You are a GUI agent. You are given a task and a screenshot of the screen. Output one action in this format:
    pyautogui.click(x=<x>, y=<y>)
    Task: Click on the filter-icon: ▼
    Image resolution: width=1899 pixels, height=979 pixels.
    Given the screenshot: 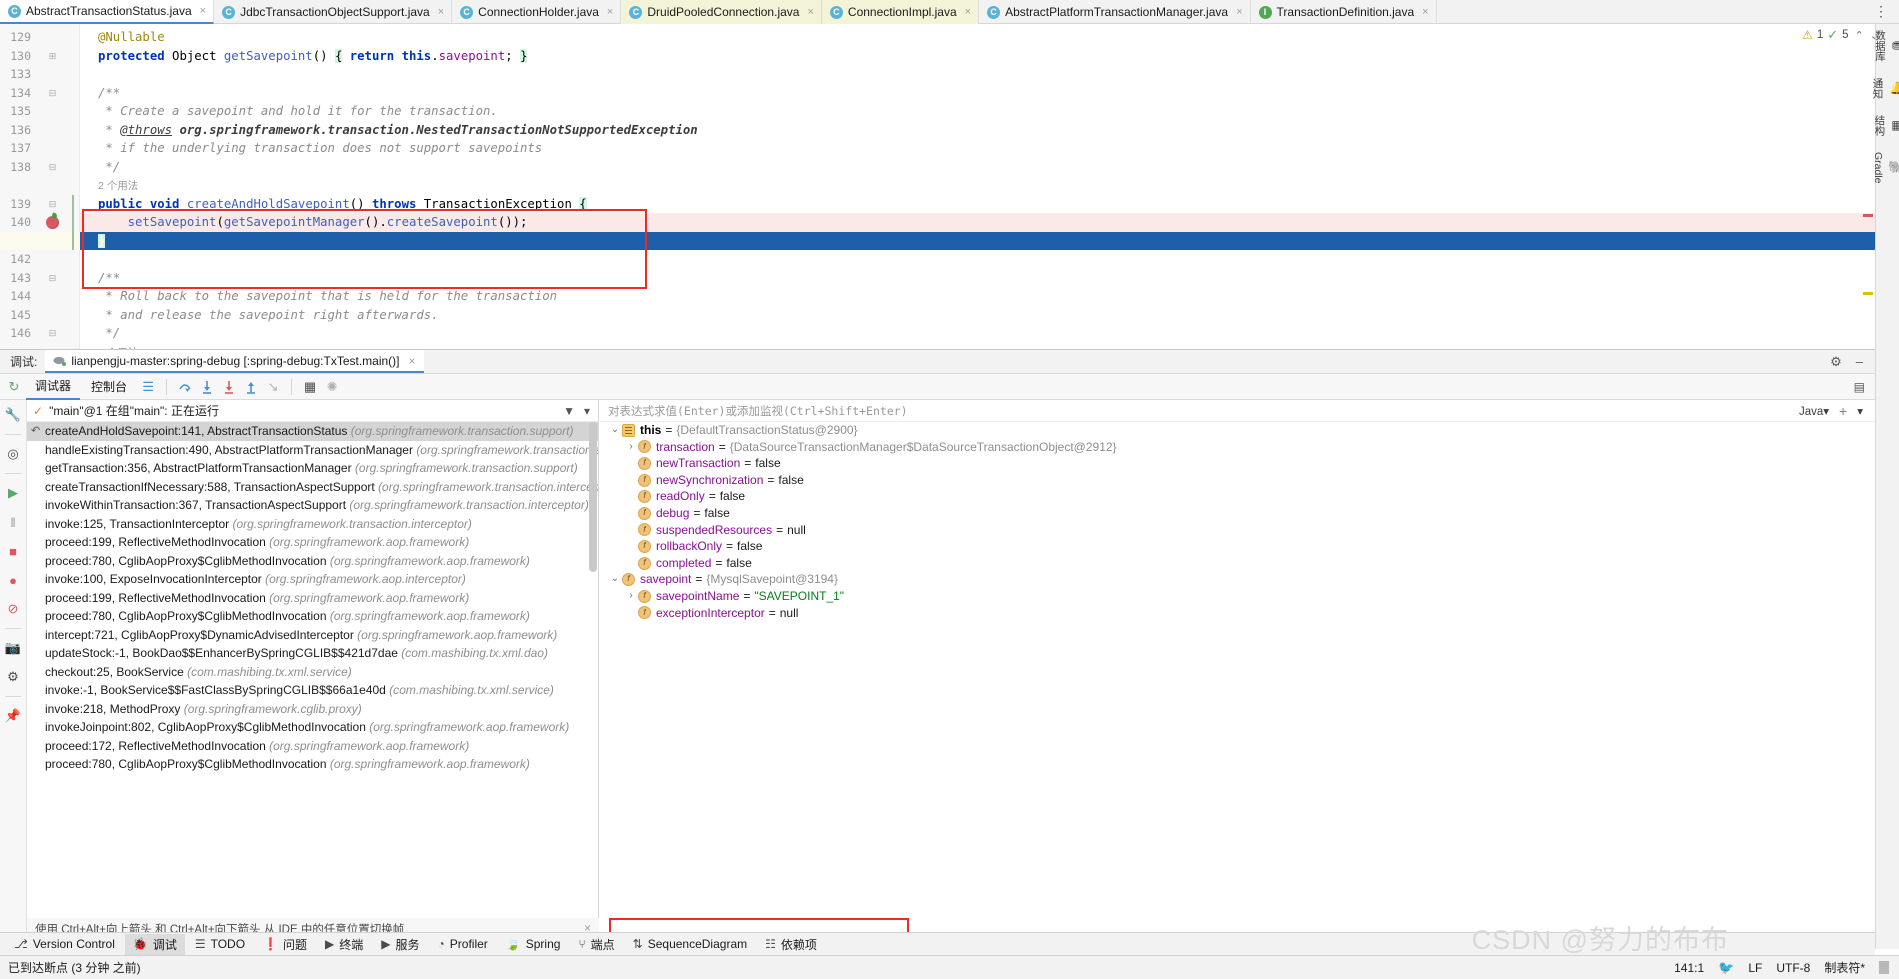 What is the action you would take?
    pyautogui.click(x=569, y=411)
    